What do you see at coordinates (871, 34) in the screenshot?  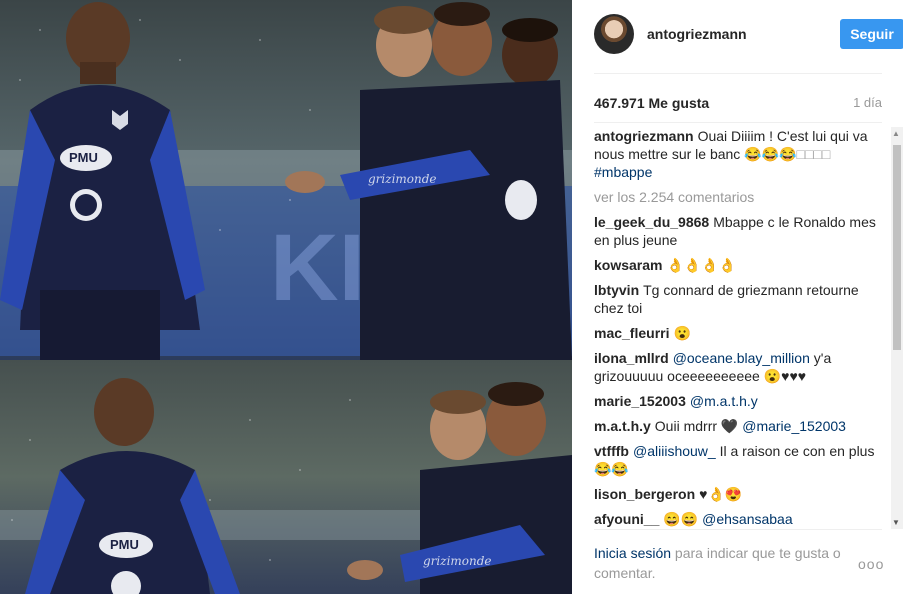 I see `follow-button: Seguir` at bounding box center [871, 34].